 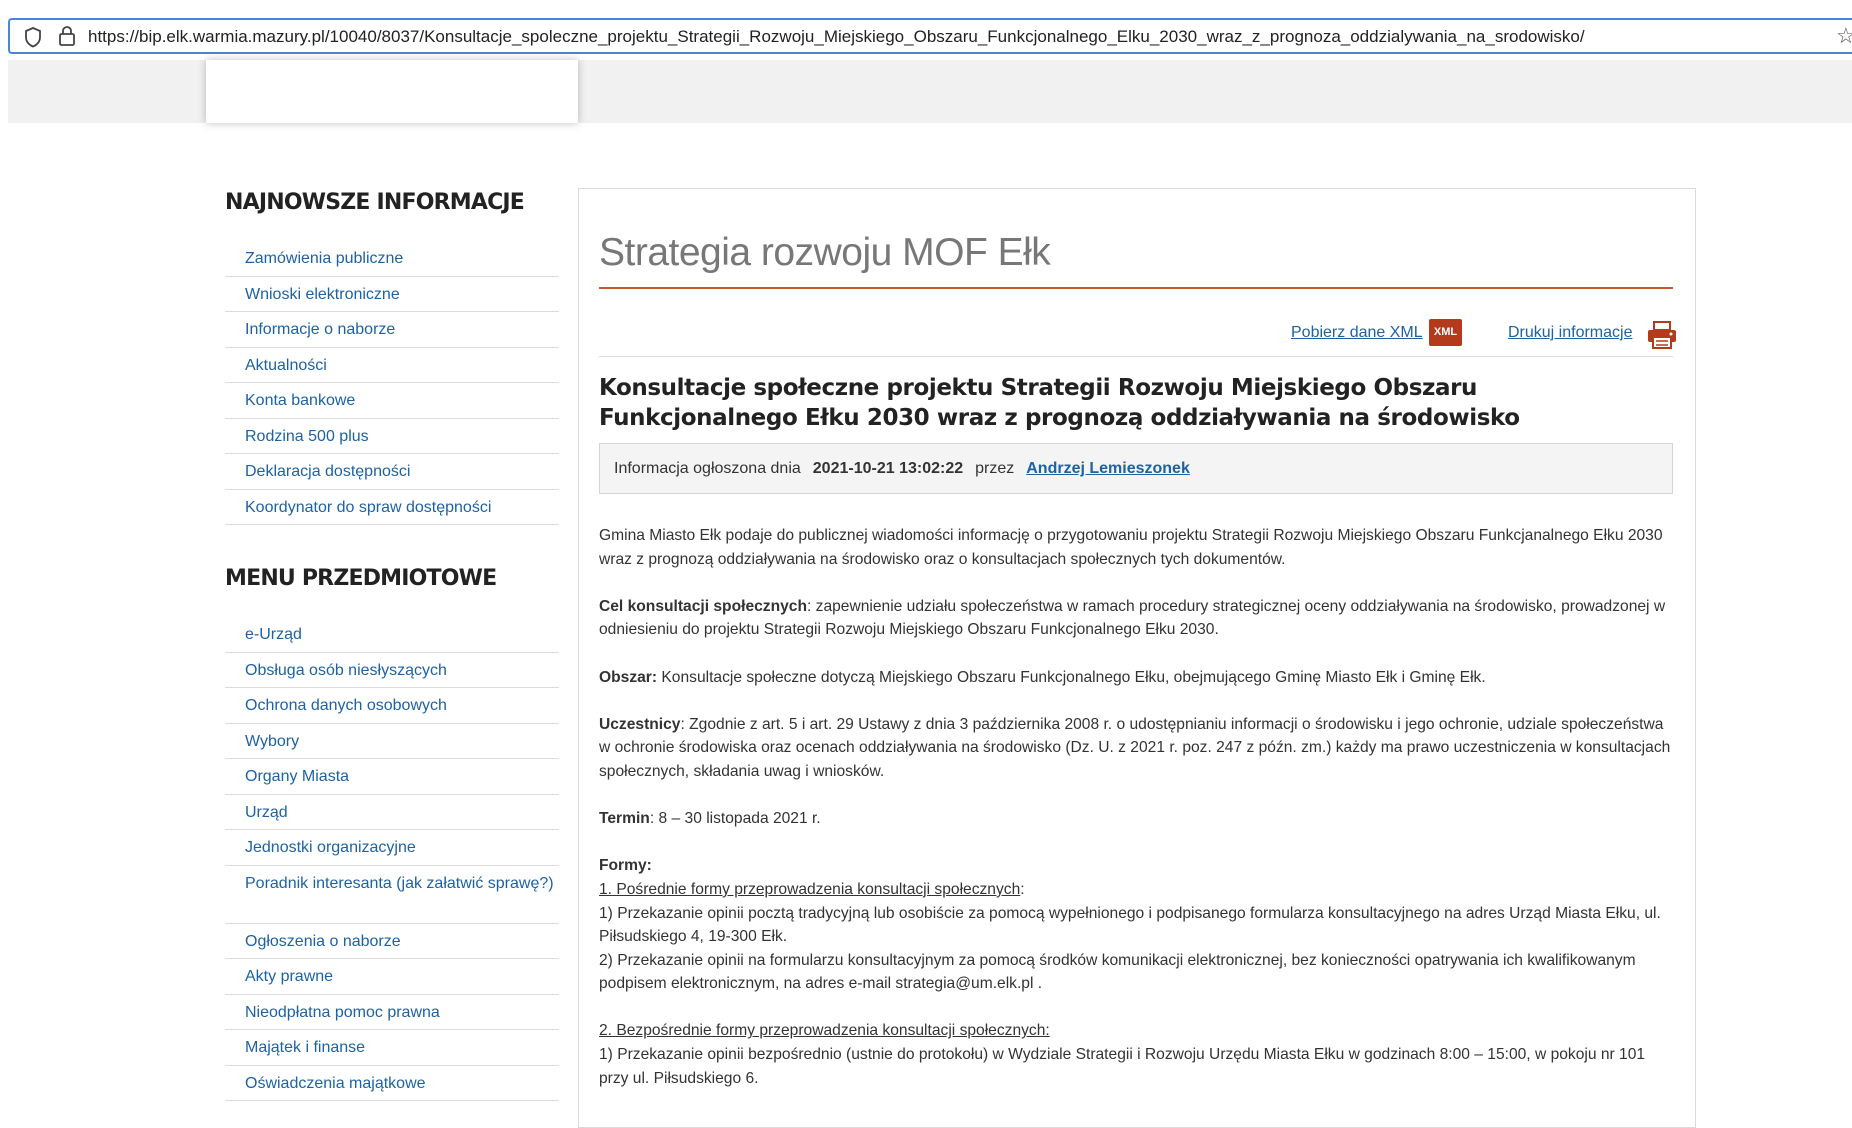 What do you see at coordinates (392, 472) in the screenshot?
I see `news-item: Deklaracja dostępności` at bounding box center [392, 472].